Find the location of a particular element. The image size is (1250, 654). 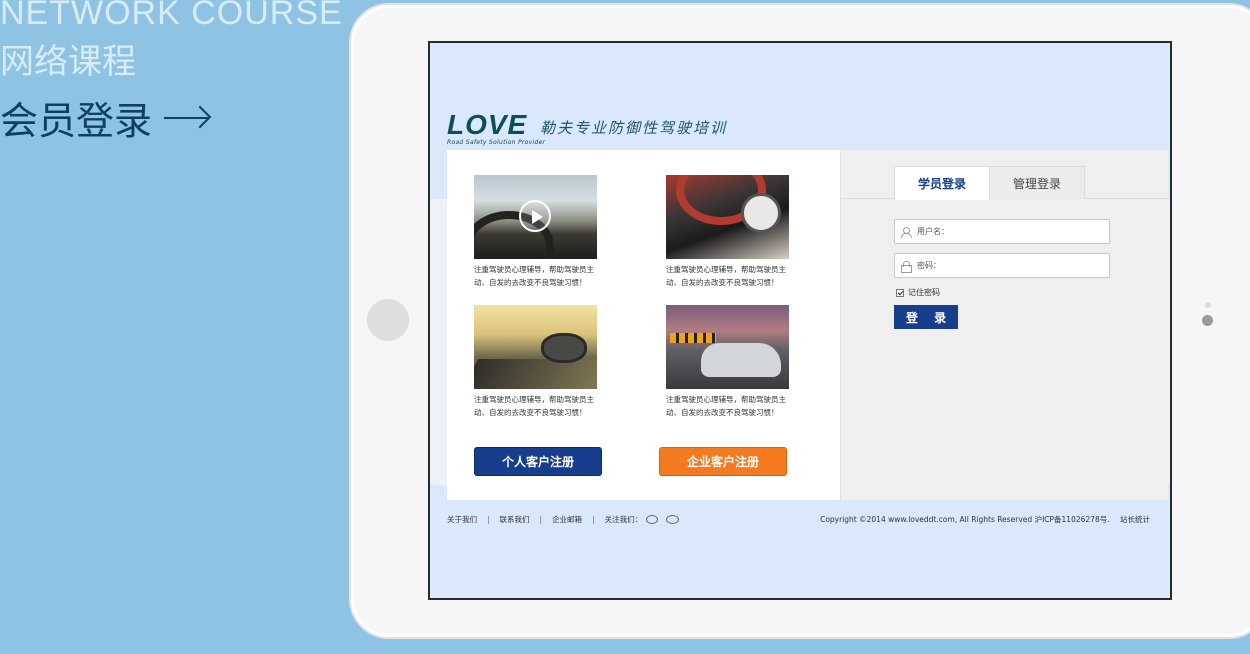

remember-label: 记住密码 is located at coordinates (924, 292).